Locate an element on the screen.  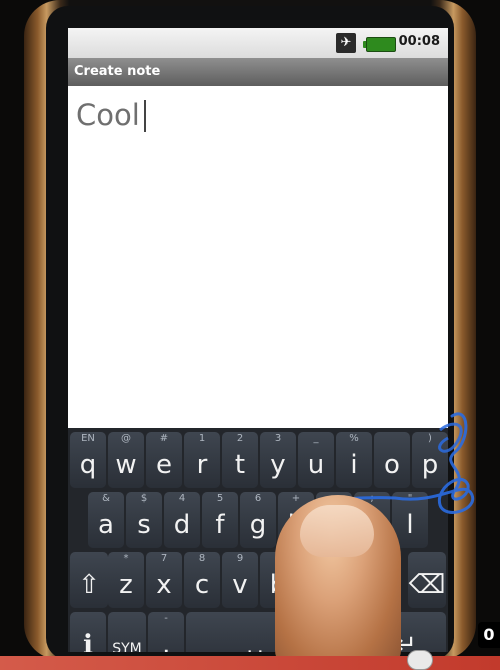
swype-info-key: ℹ is located at coordinates (88, 632).